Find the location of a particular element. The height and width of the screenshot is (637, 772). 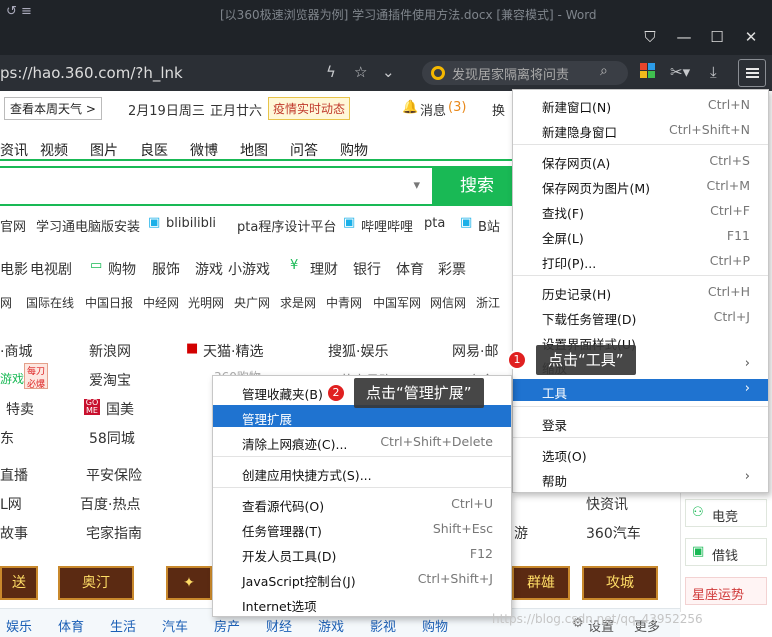

category-link: 彩票 is located at coordinates (452, 269).